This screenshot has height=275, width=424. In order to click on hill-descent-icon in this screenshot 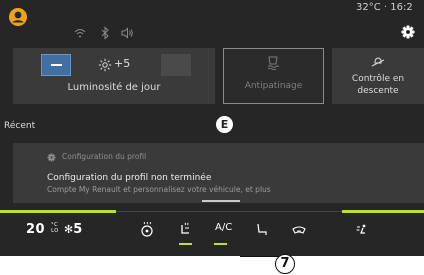, I will do `click(378, 62)`.